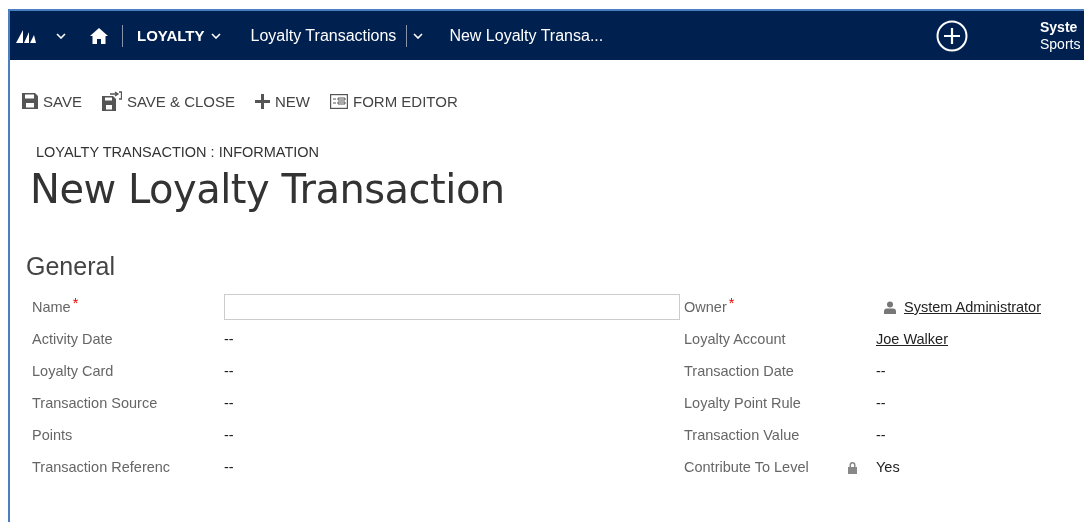 This screenshot has width=1084, height=522. What do you see at coordinates (171, 35) in the screenshot?
I see `area-menu: LOYALTY` at bounding box center [171, 35].